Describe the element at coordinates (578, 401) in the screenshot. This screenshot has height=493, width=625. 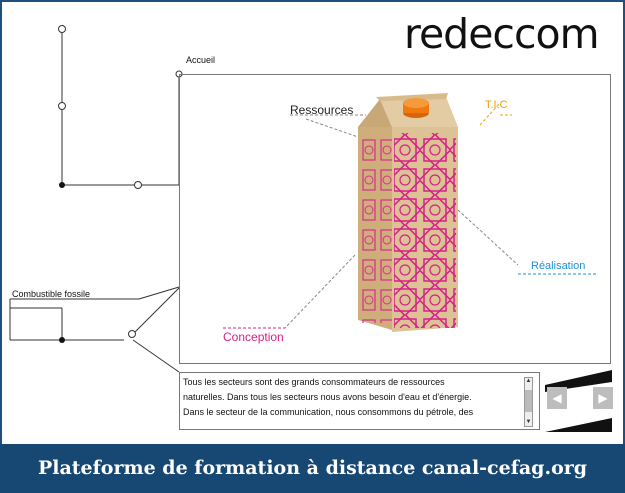
I see `nav-controls-decor` at that location.